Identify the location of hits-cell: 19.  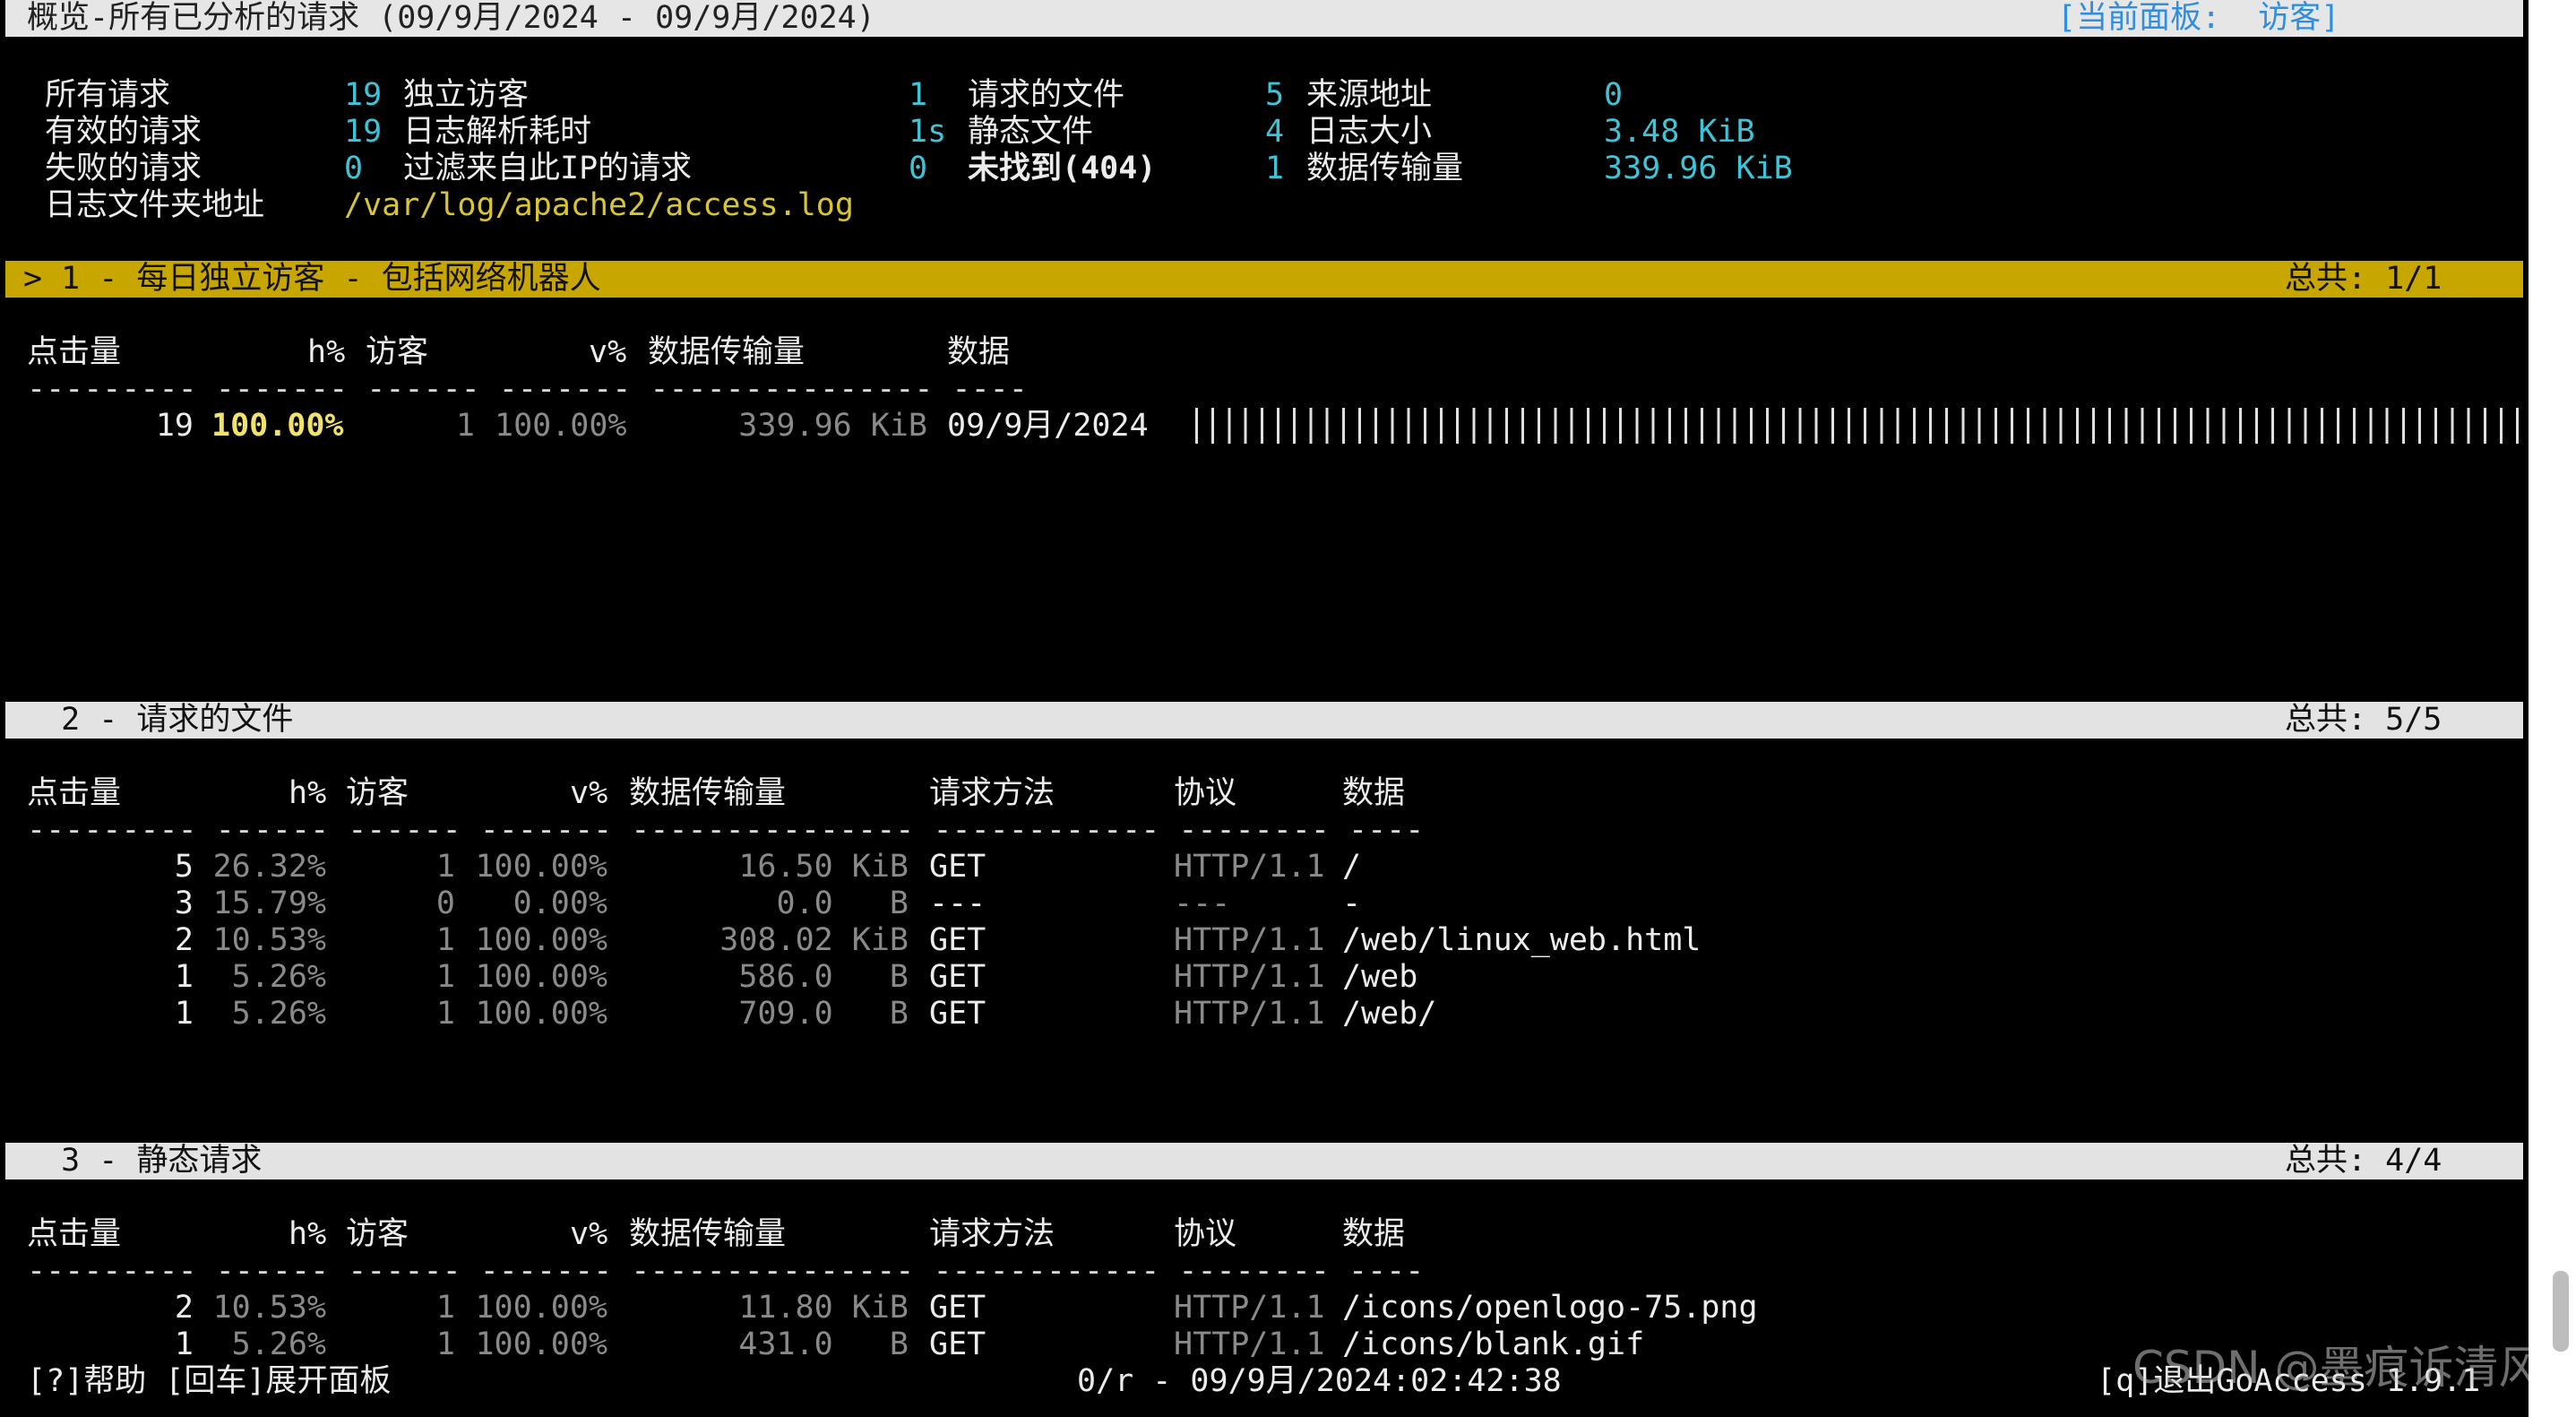
(174, 426).